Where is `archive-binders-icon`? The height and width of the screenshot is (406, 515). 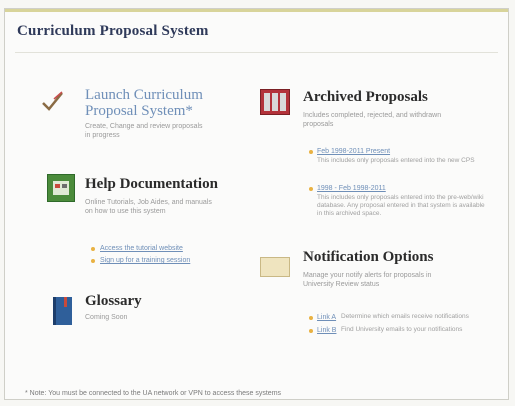 archive-binders-icon is located at coordinates (275, 102).